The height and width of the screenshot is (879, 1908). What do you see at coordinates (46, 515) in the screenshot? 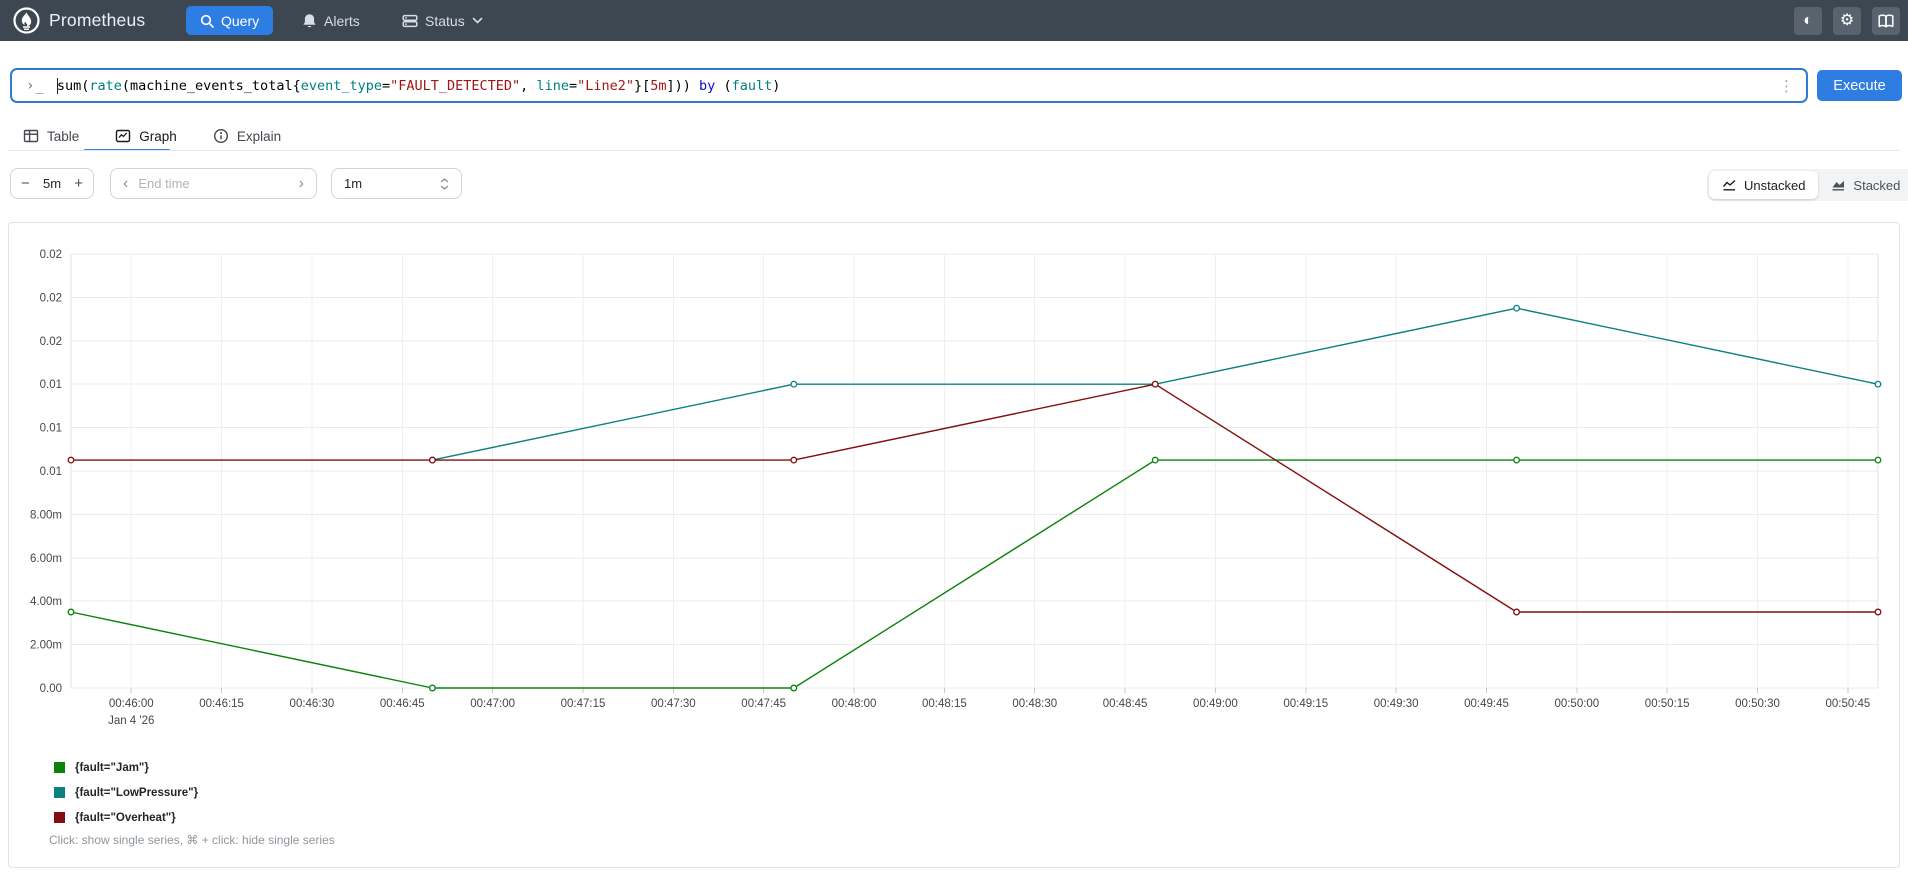
I see `y-tick-label: 8.00m` at bounding box center [46, 515].